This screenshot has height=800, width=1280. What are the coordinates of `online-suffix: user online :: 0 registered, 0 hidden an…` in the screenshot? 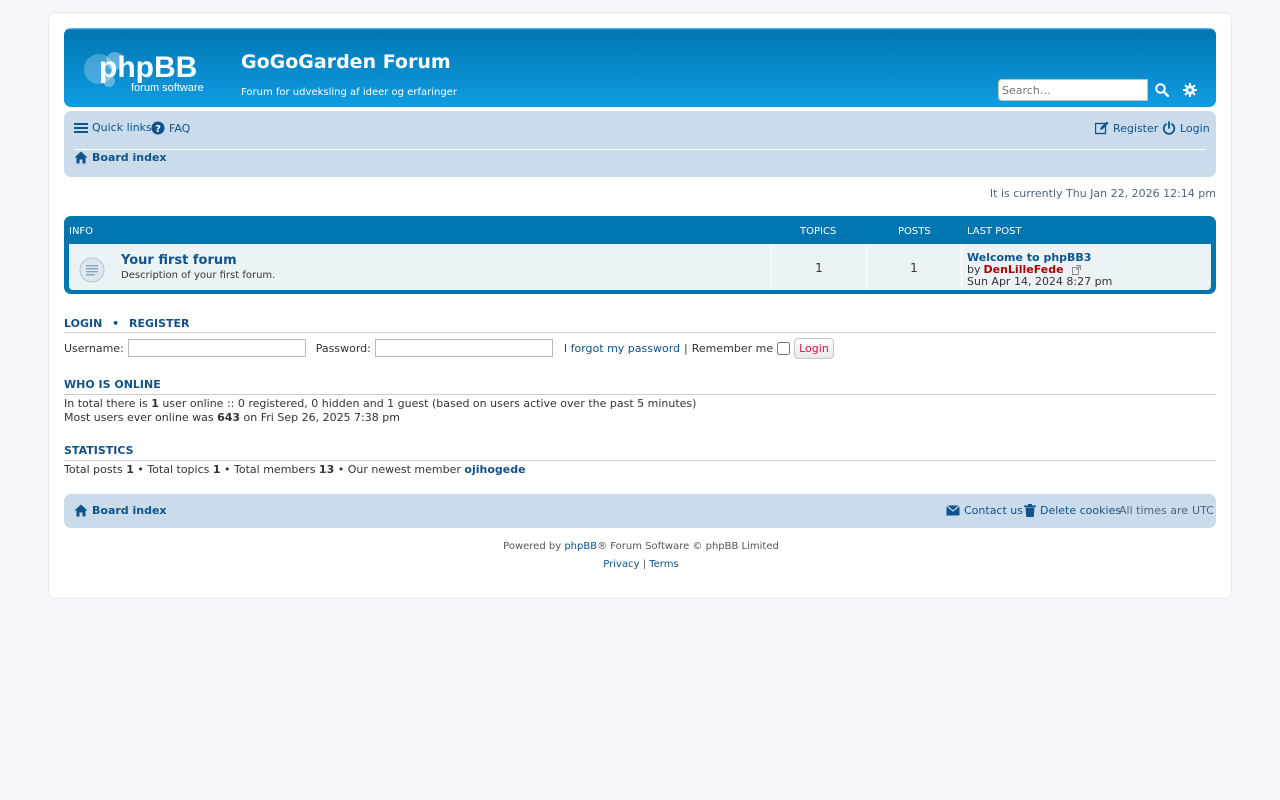 It's located at (429, 403).